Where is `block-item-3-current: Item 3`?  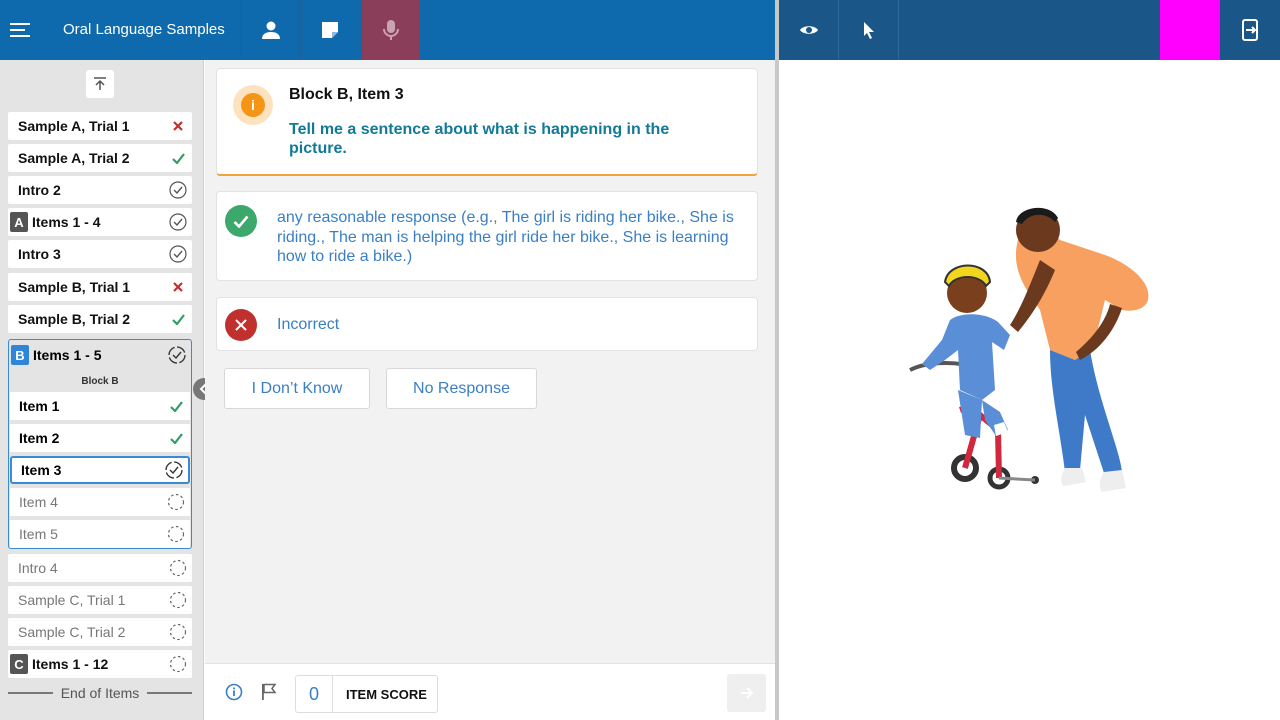 block-item-3-current: Item 3 is located at coordinates (100, 470).